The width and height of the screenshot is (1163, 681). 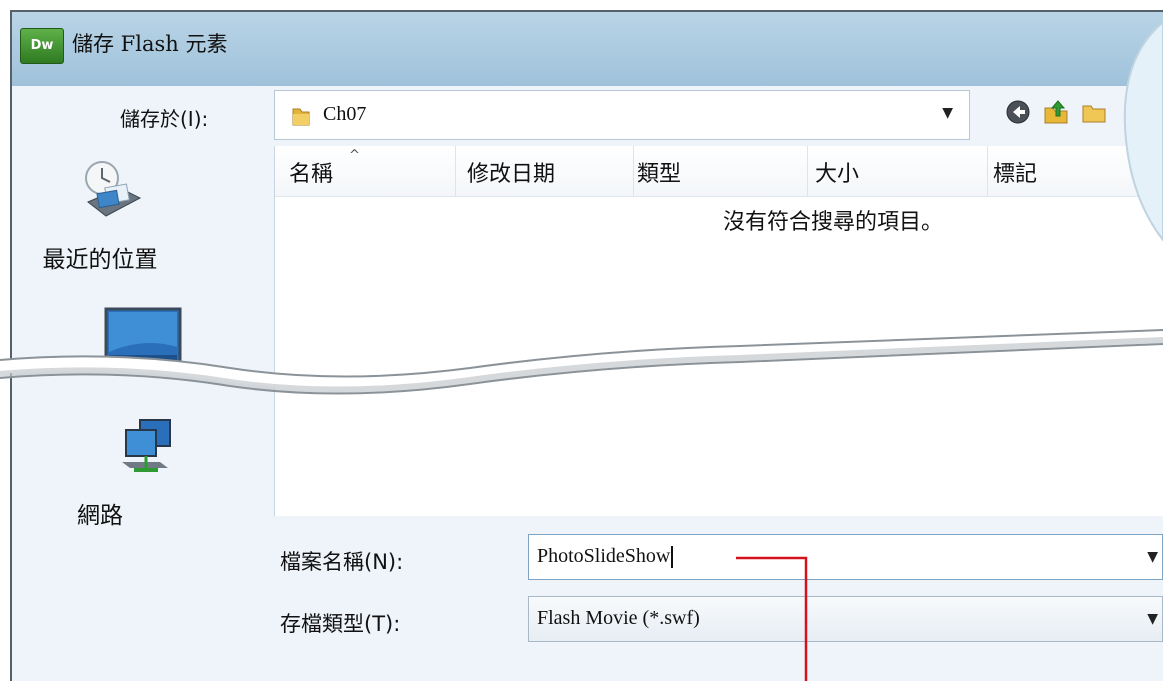 What do you see at coordinates (1143, 131) in the screenshot?
I see `magnifier-lens` at bounding box center [1143, 131].